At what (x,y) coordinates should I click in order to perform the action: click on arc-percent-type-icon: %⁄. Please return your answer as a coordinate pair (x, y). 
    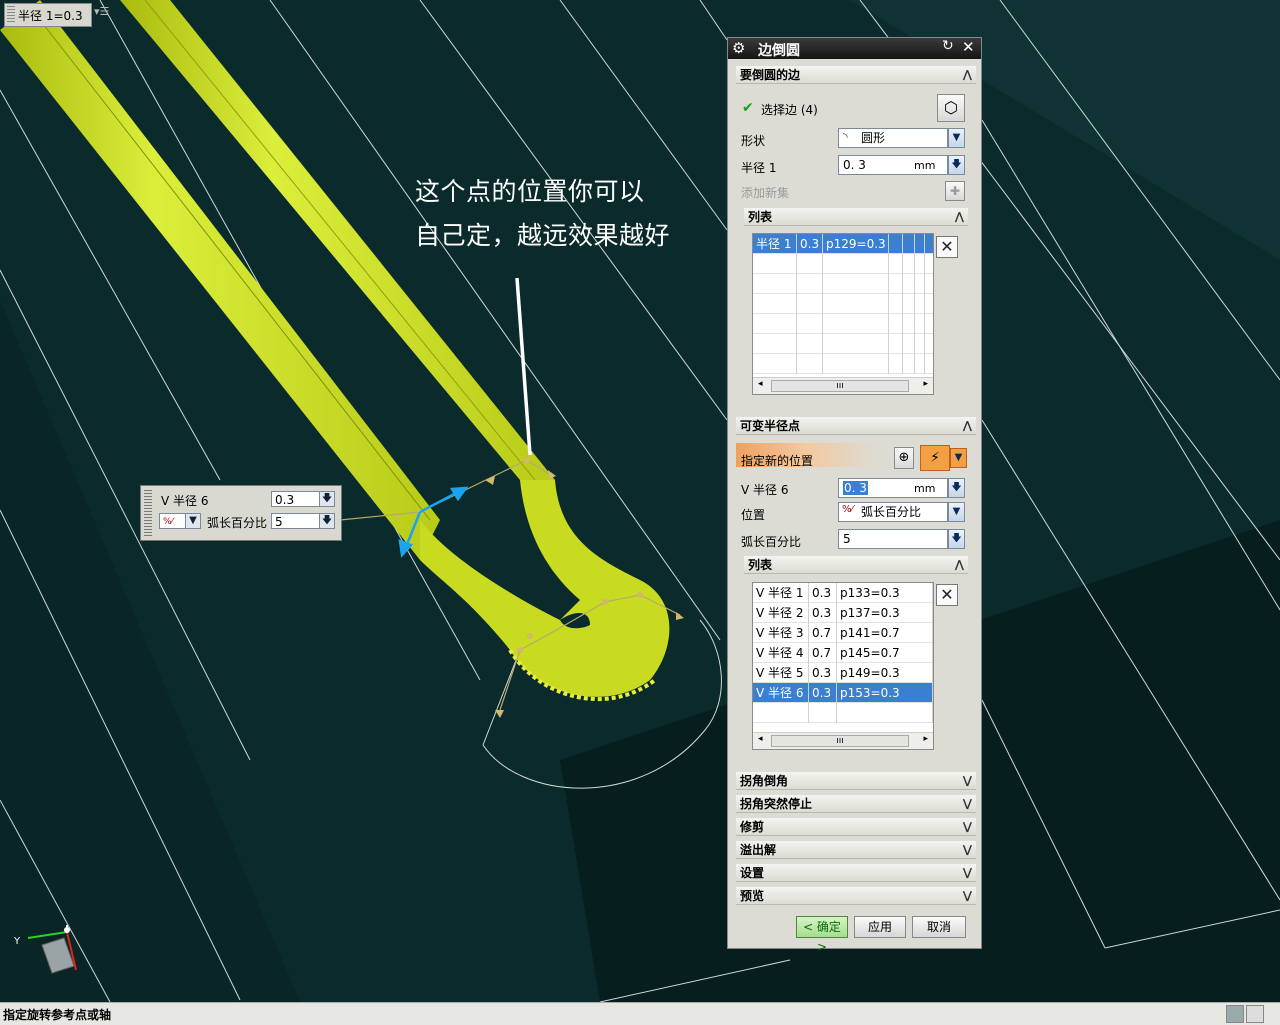
    Looking at the image, I should click on (173, 521).